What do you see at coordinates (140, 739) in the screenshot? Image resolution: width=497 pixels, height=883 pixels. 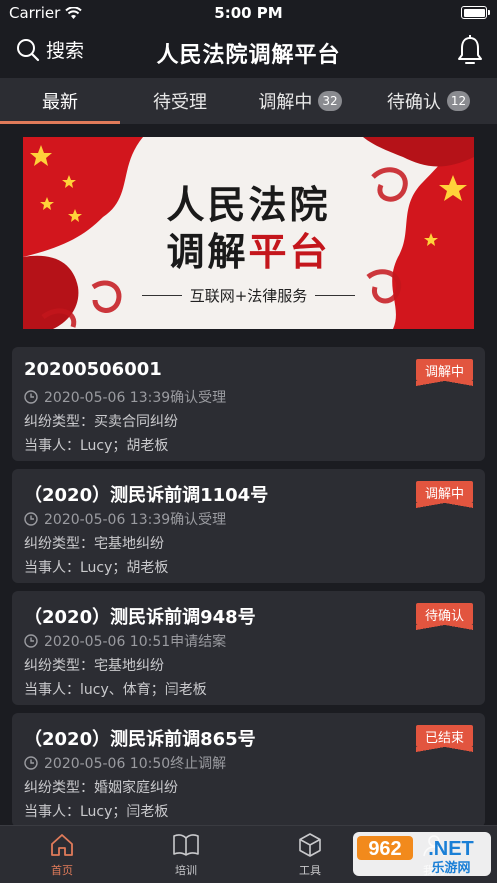 I see `case-number: （2020）测民诉前调865号` at bounding box center [140, 739].